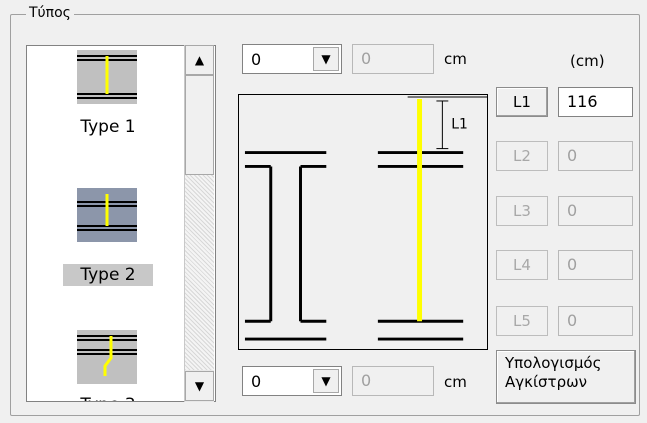 The height and width of the screenshot is (423, 647). Describe the element at coordinates (553, 363) in the screenshot. I see `calculate-hooks-line1: Υπολογισμός` at that location.